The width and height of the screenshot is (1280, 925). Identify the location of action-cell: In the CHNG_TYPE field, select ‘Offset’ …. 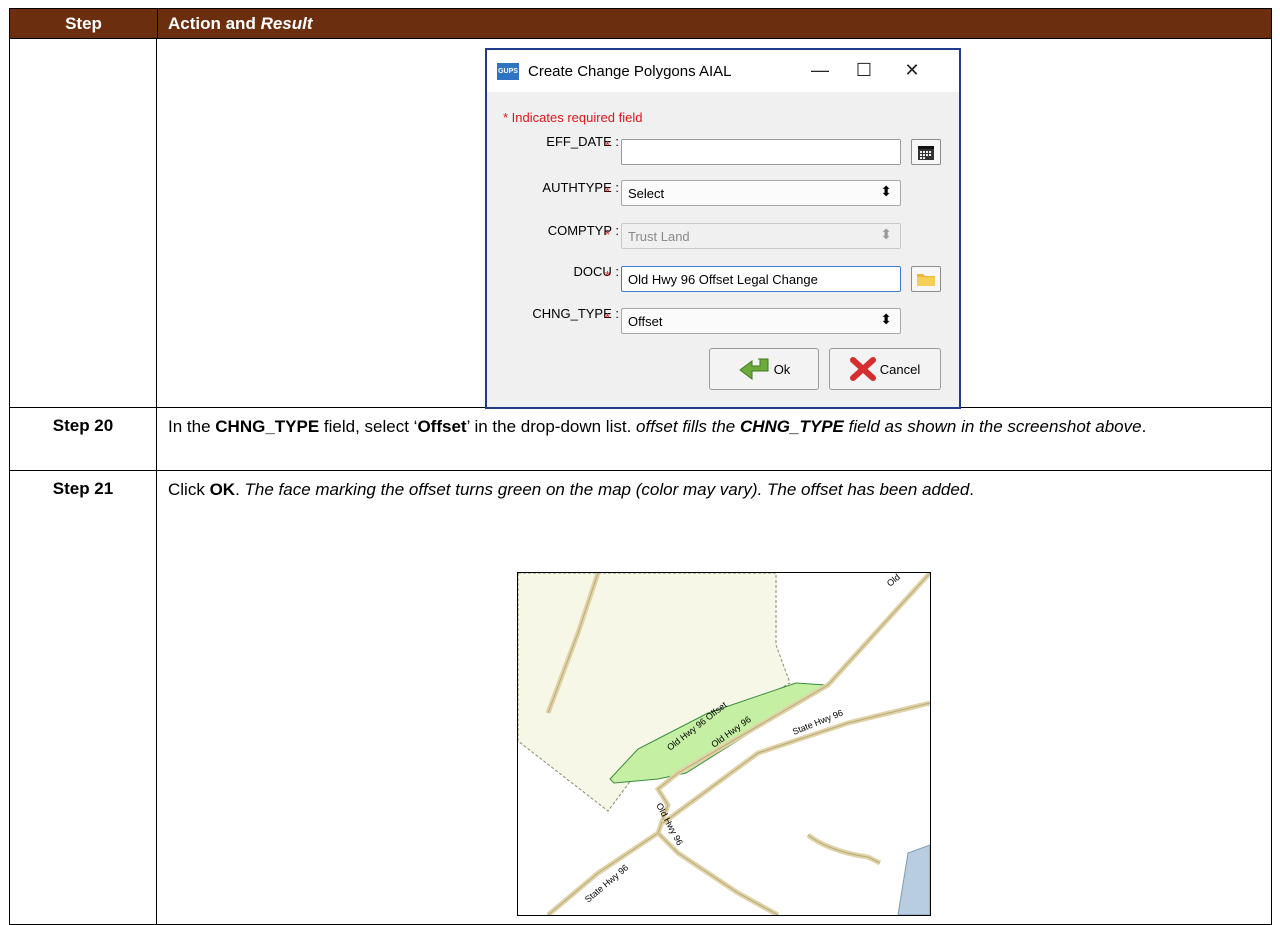
(714, 439).